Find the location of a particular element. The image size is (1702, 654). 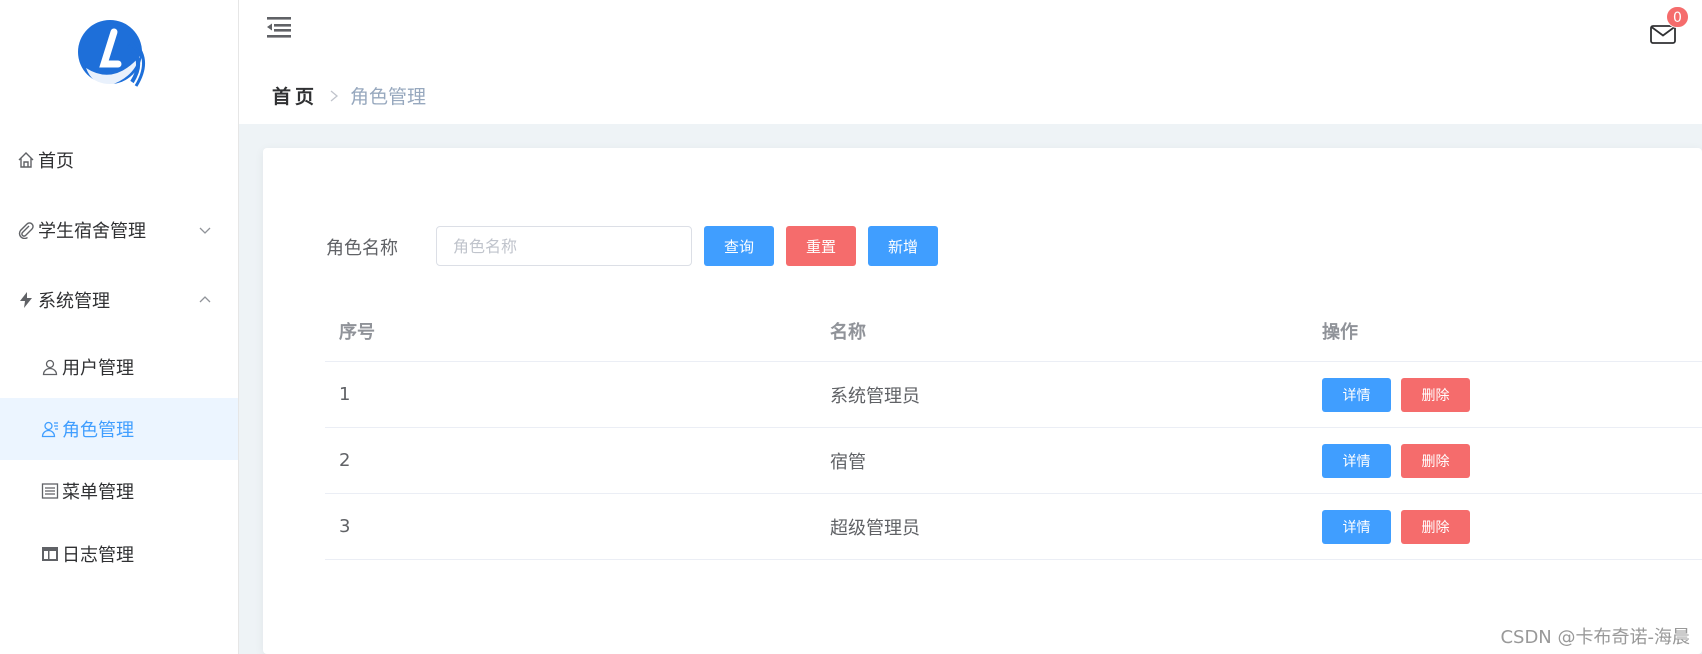

breadcrumb-home: 首页 is located at coordinates (295, 95).